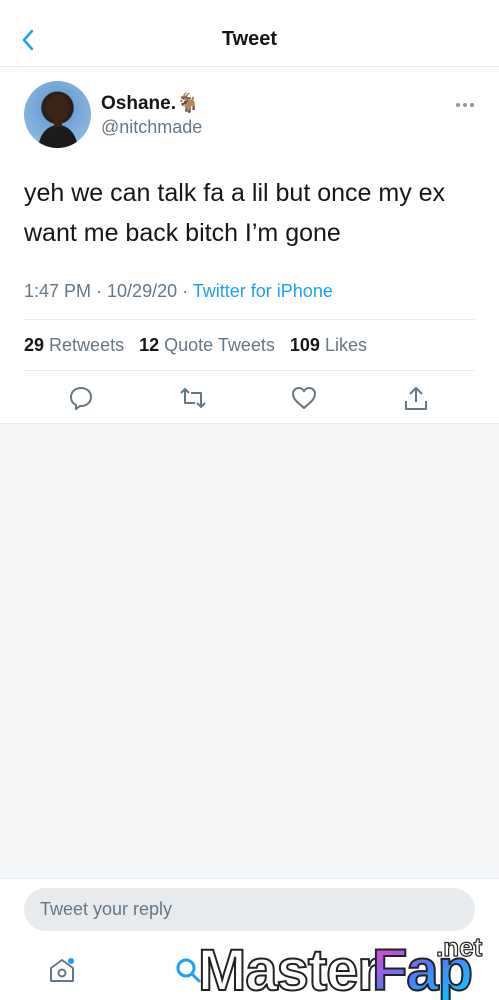 Image resolution: width=499 pixels, height=1000 pixels. I want to click on tweet-timestamp: 1:47 PM · 10/29/20 ·, so click(108, 291).